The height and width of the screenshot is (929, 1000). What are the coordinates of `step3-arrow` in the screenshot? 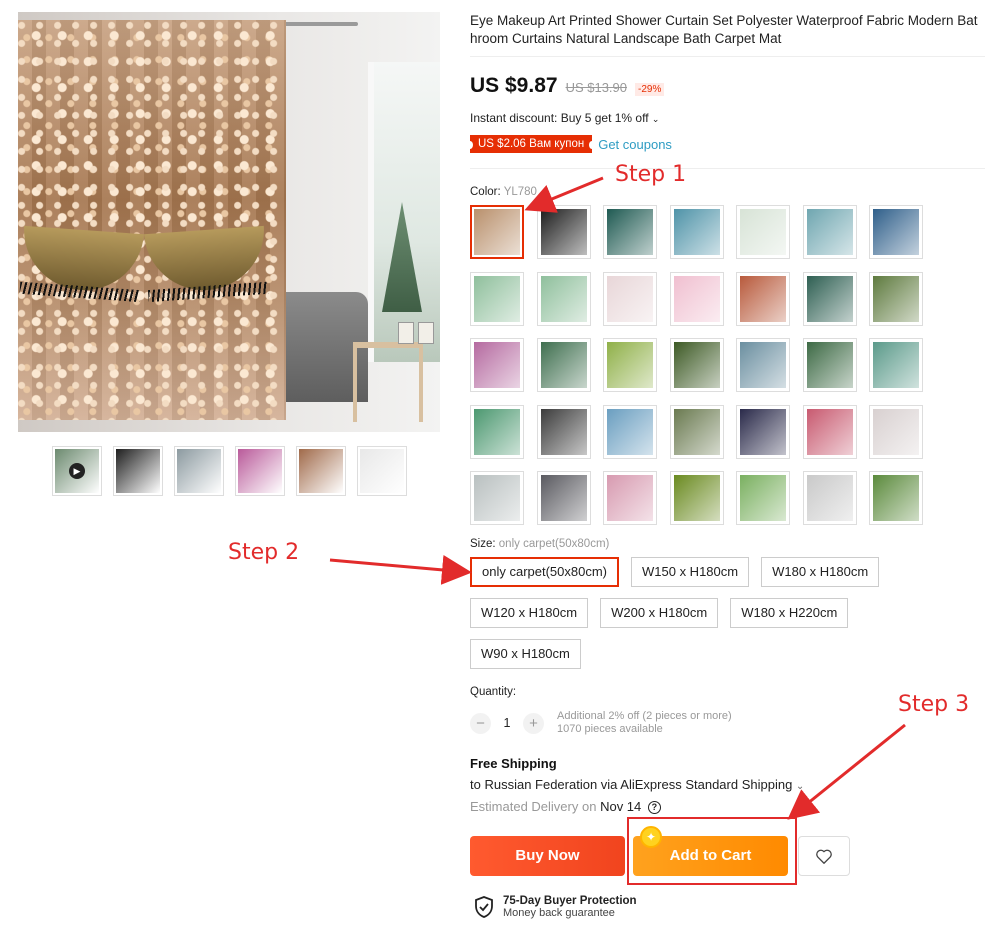 It's located at (846, 771).